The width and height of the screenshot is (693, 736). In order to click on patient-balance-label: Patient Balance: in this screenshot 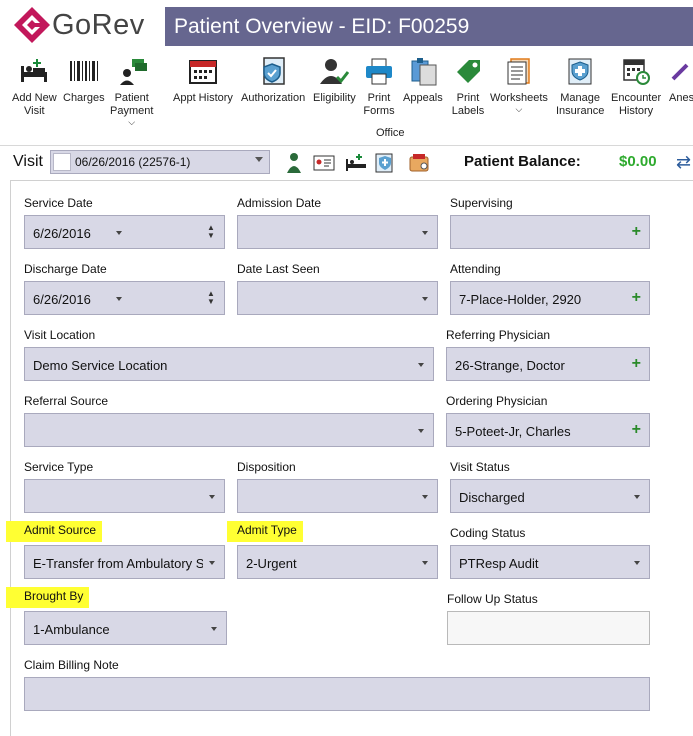, I will do `click(522, 161)`.